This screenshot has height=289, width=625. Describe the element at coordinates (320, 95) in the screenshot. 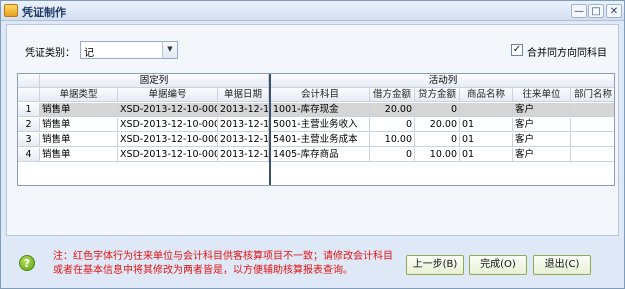

I see `column-header: 会计科目` at that location.